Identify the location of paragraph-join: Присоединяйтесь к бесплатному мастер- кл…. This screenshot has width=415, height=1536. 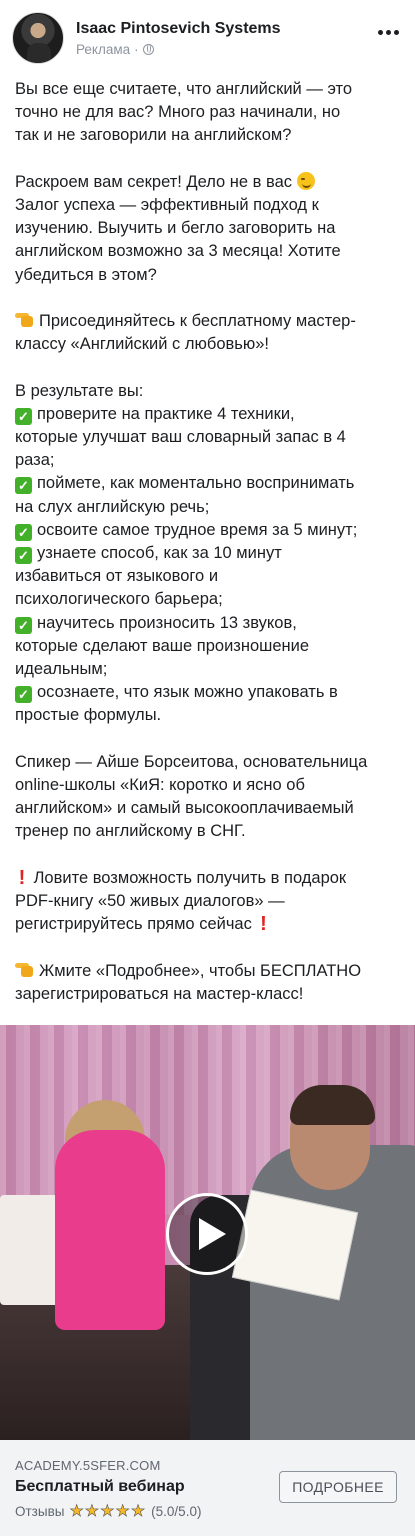
(185, 333).